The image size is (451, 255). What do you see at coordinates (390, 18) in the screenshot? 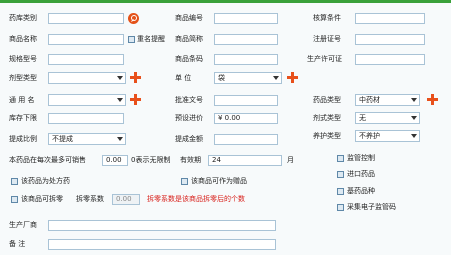
I see `barcode-input` at bounding box center [390, 18].